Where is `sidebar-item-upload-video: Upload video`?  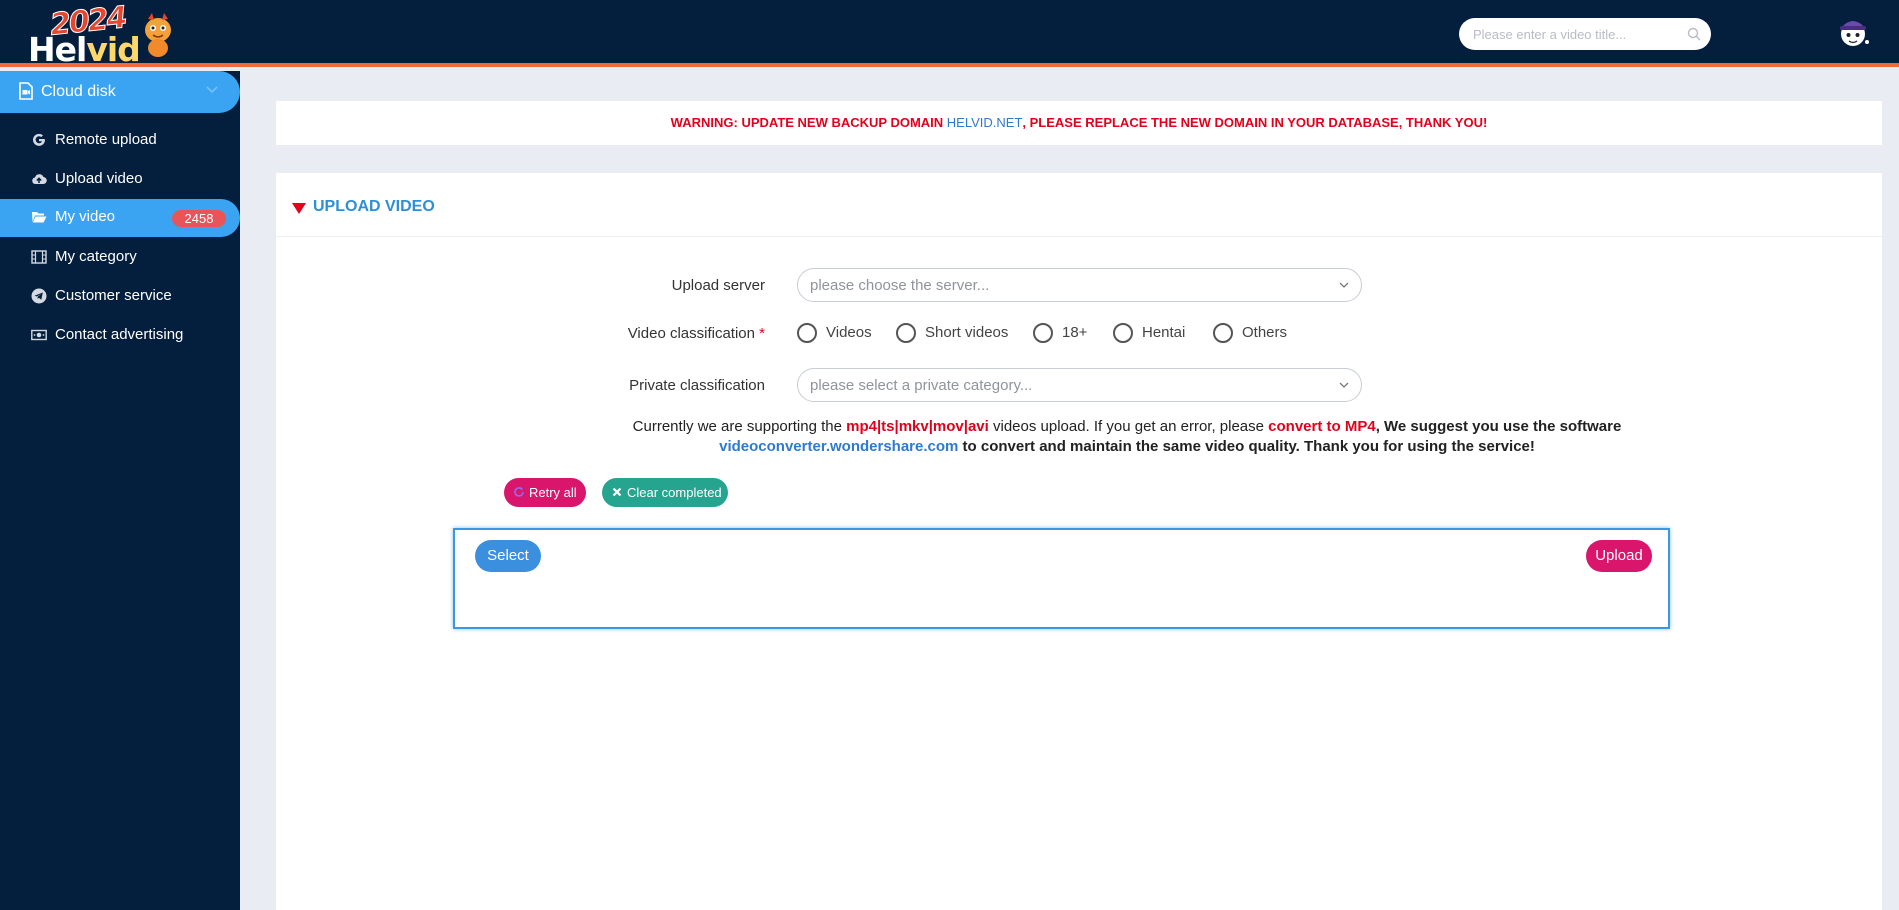
sidebar-item-upload-video: Upload video is located at coordinates (120, 179).